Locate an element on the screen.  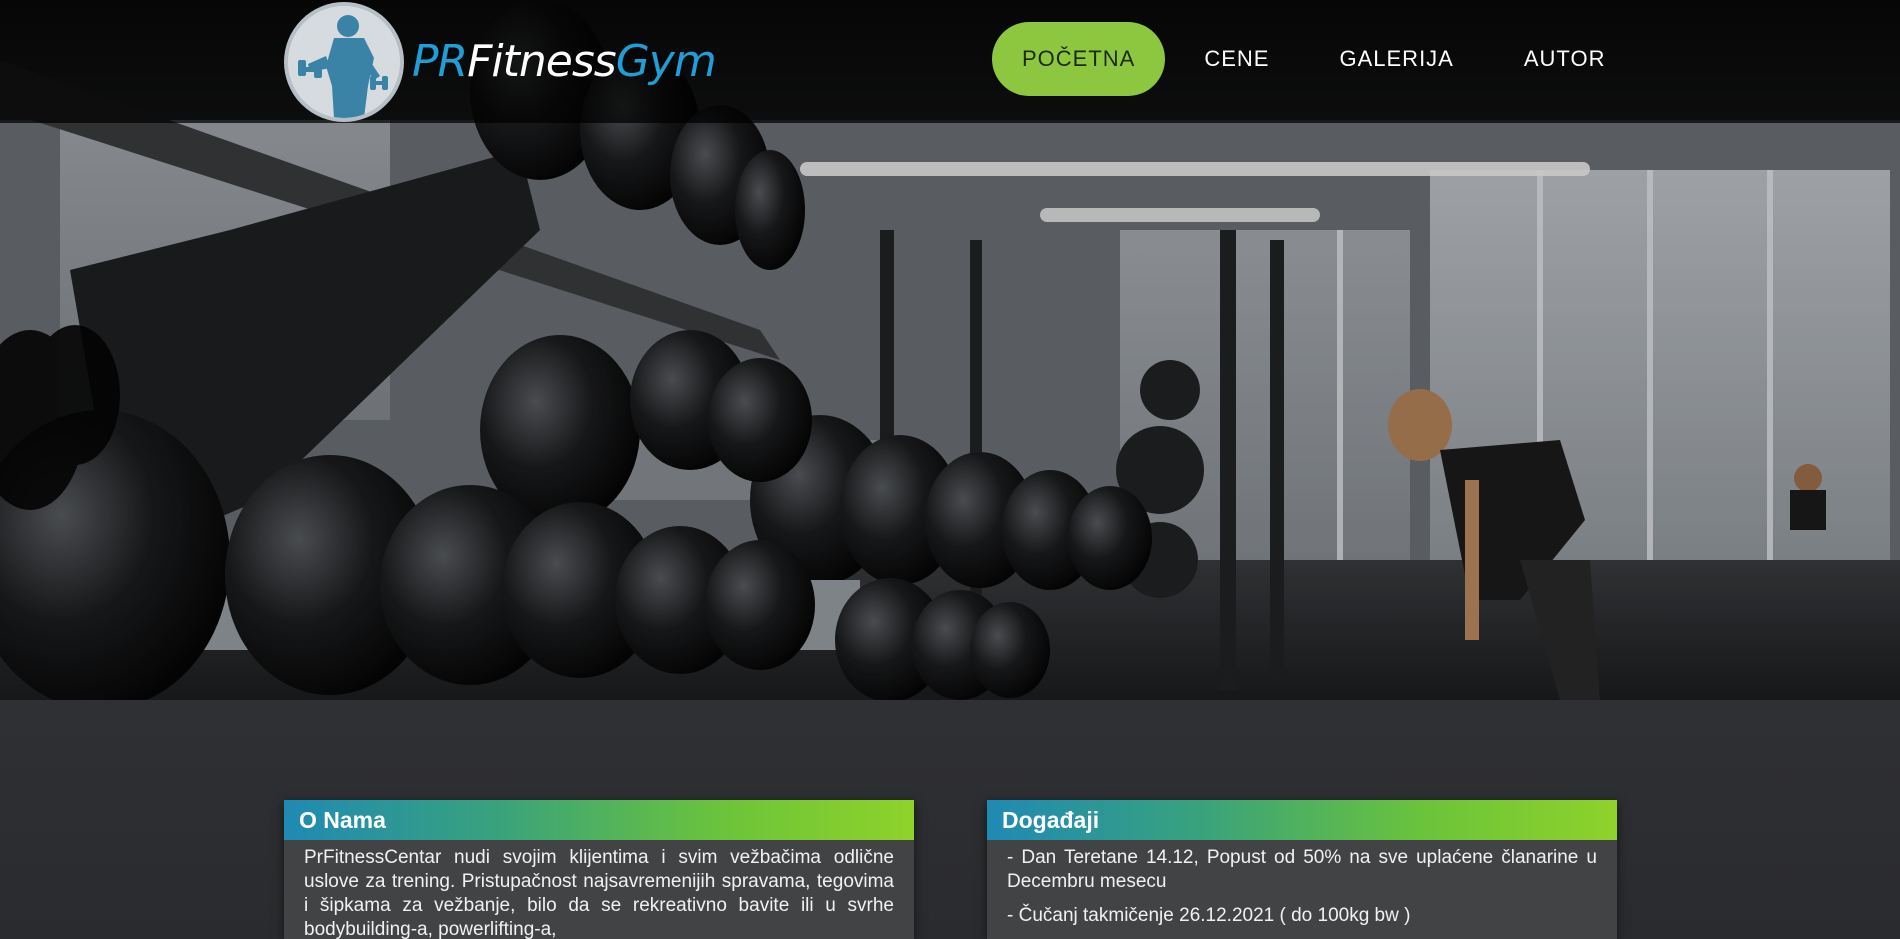
nav-item-galerija: GALERIJA is located at coordinates (1396, 59).